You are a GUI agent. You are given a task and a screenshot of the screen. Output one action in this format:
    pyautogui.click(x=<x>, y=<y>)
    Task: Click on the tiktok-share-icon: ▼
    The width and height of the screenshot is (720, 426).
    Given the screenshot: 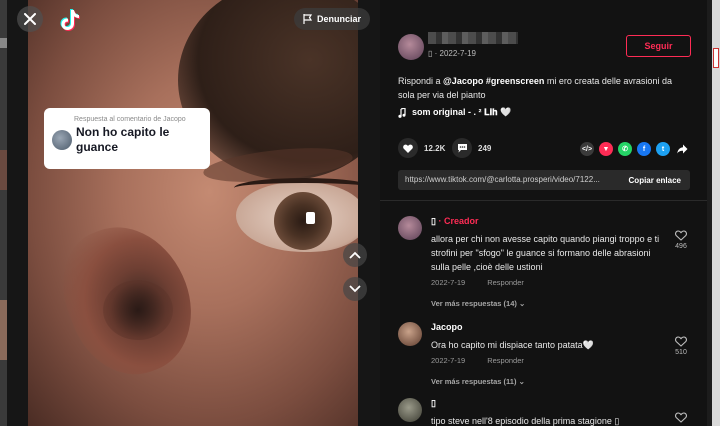 What is the action you would take?
    pyautogui.click(x=606, y=149)
    